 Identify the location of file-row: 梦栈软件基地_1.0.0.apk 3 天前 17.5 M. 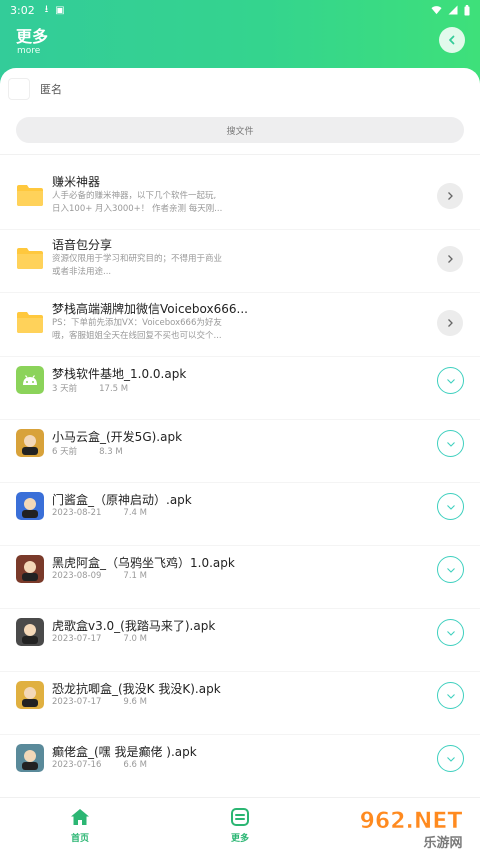
(240, 388).